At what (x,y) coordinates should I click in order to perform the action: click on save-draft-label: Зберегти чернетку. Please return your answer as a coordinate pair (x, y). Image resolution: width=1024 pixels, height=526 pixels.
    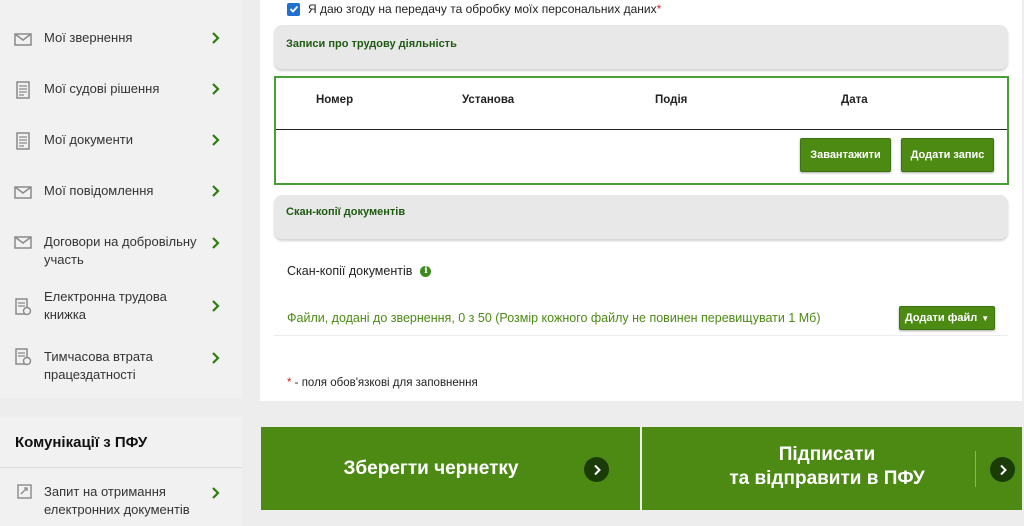
    Looking at the image, I should click on (431, 468).